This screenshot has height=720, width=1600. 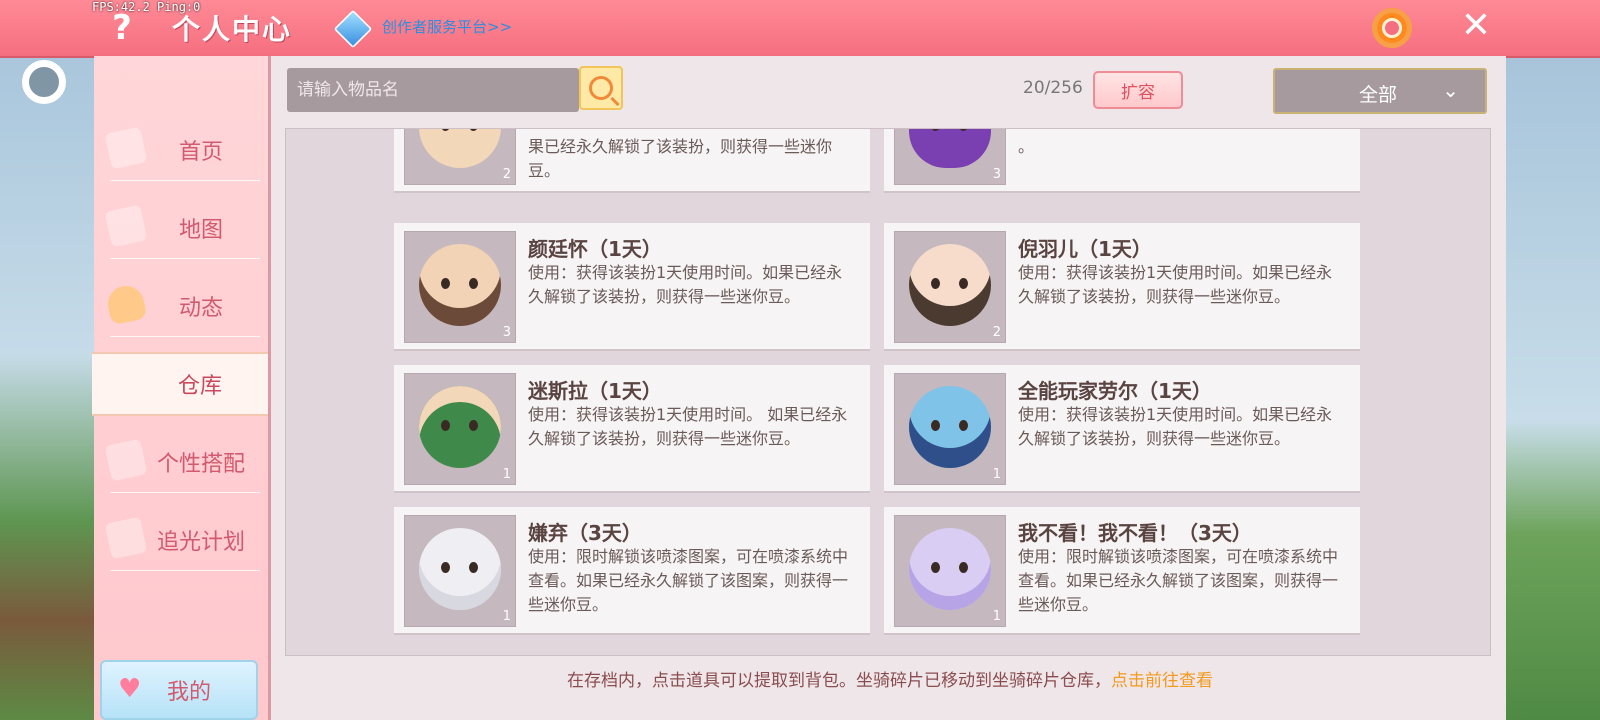 What do you see at coordinates (200, 464) in the screenshot?
I see `sidebar-item-label: 个性搭配` at bounding box center [200, 464].